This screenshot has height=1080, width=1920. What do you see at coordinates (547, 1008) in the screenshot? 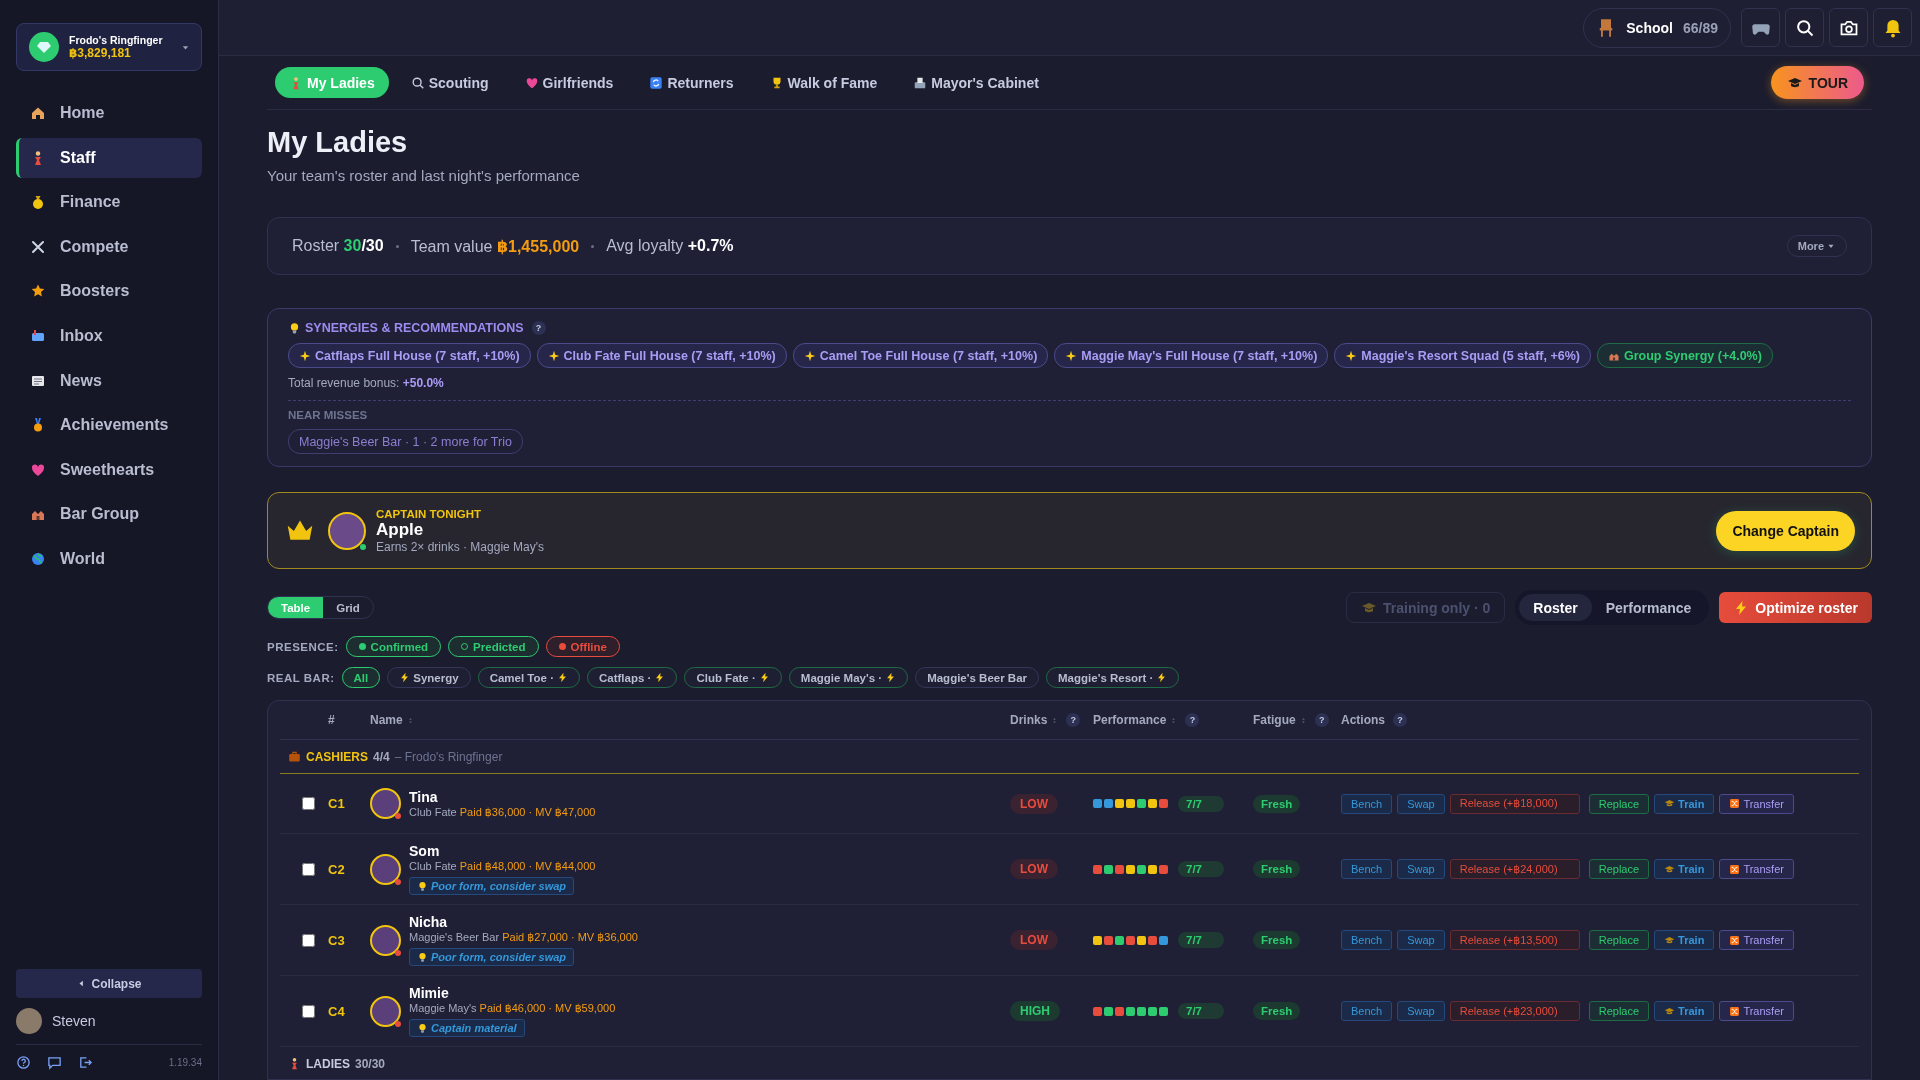
I see `pay-info: Paid ฿46,000 · MV ฿59,000` at bounding box center [547, 1008].